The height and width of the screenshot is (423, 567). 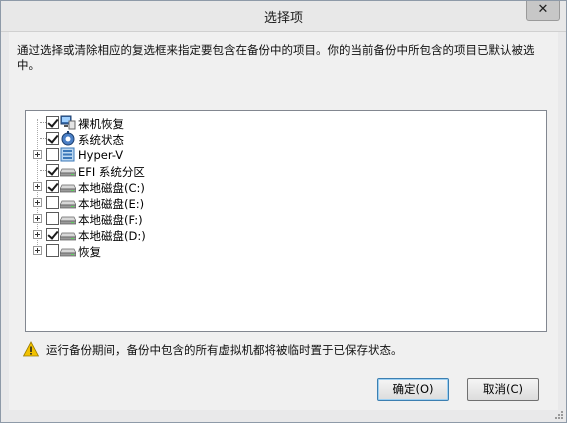 I want to click on tree-item-label: 本地磁盘(D:), so click(x=112, y=236).